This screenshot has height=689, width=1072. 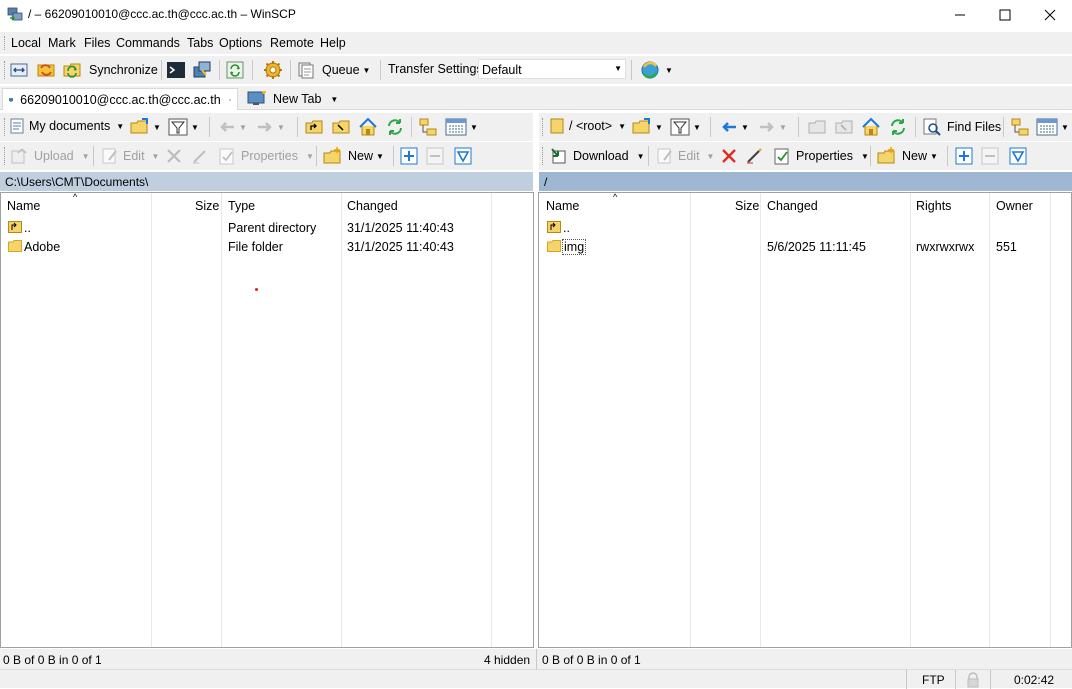 I want to click on local-hidden-count: 4 hidden, so click(x=507, y=660).